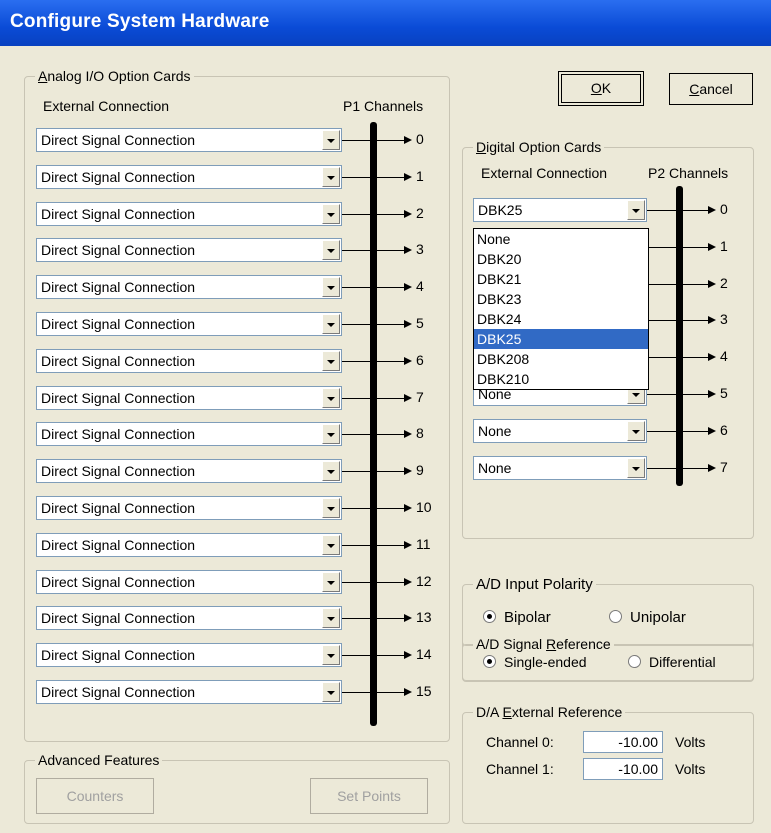  I want to click on analog-select-0: Direct Signal Connection, so click(189, 140).